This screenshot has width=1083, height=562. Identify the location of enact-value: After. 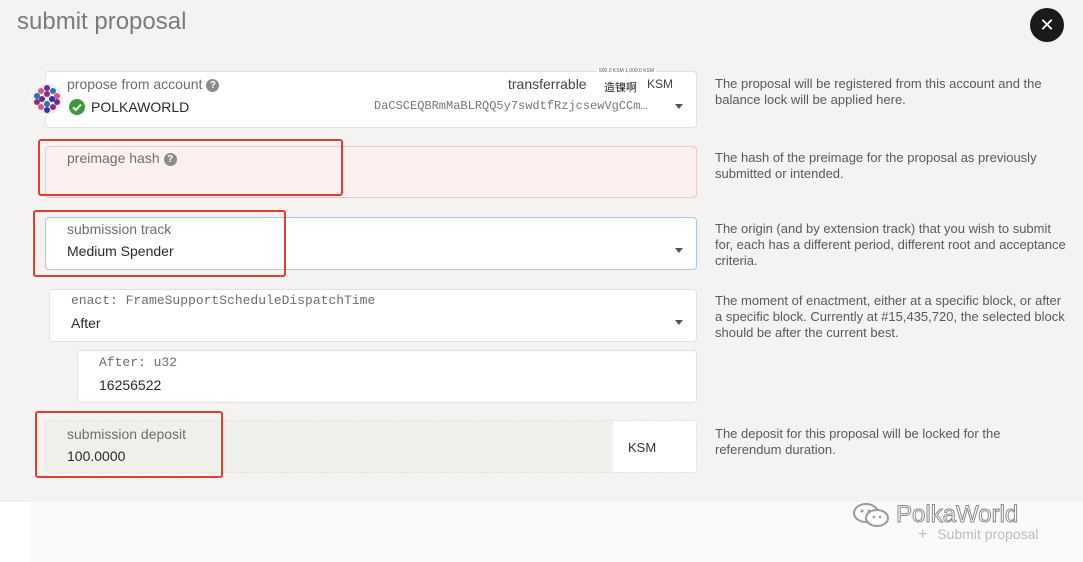
(86, 323).